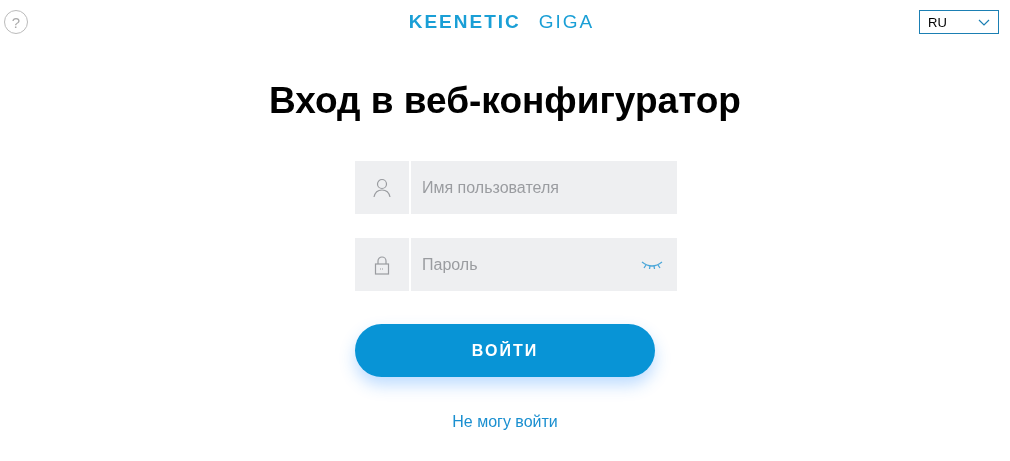  What do you see at coordinates (984, 22) in the screenshot?
I see `chevron-icon` at bounding box center [984, 22].